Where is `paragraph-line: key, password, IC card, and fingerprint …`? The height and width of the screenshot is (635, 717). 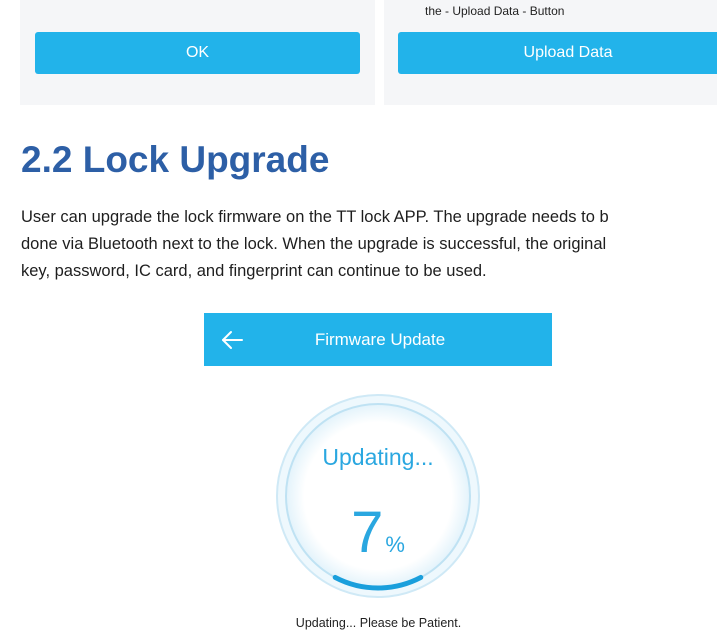
paragraph-line: key, password, IC card, and fingerprint … is located at coordinates (254, 271).